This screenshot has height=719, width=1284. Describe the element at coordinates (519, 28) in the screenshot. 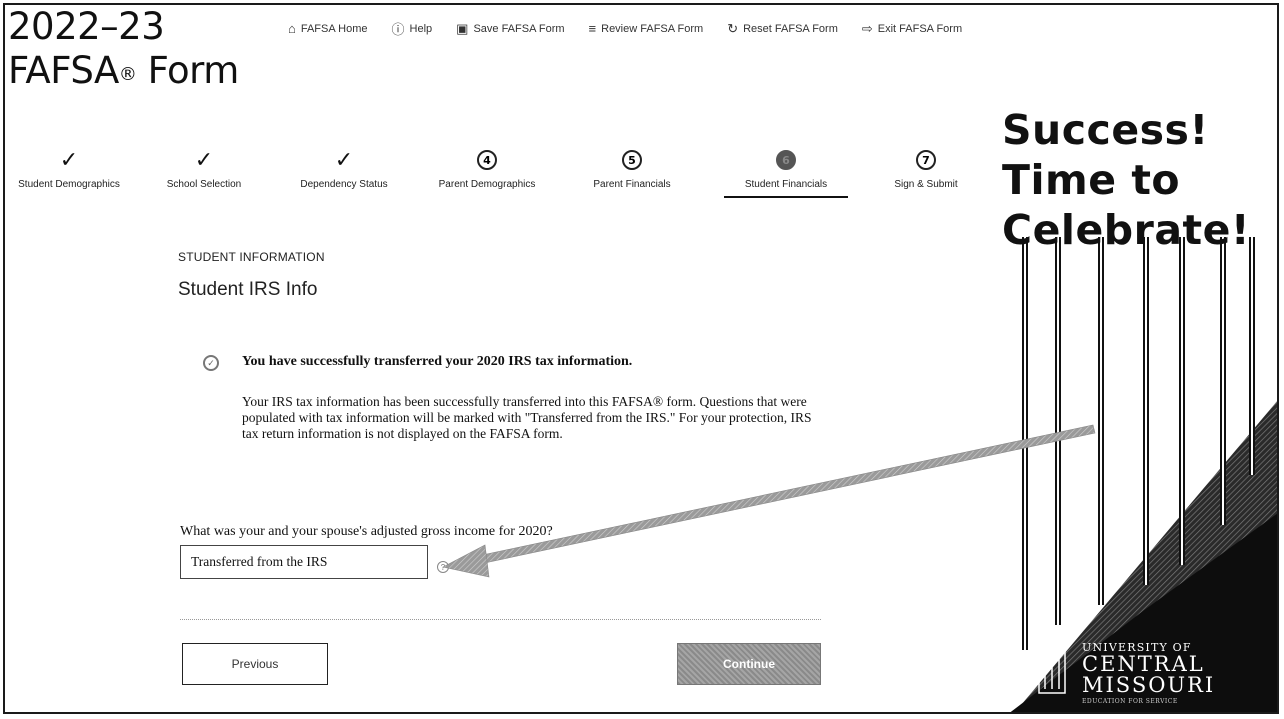

I see `save-form-label: Save FAFSA Form` at that location.